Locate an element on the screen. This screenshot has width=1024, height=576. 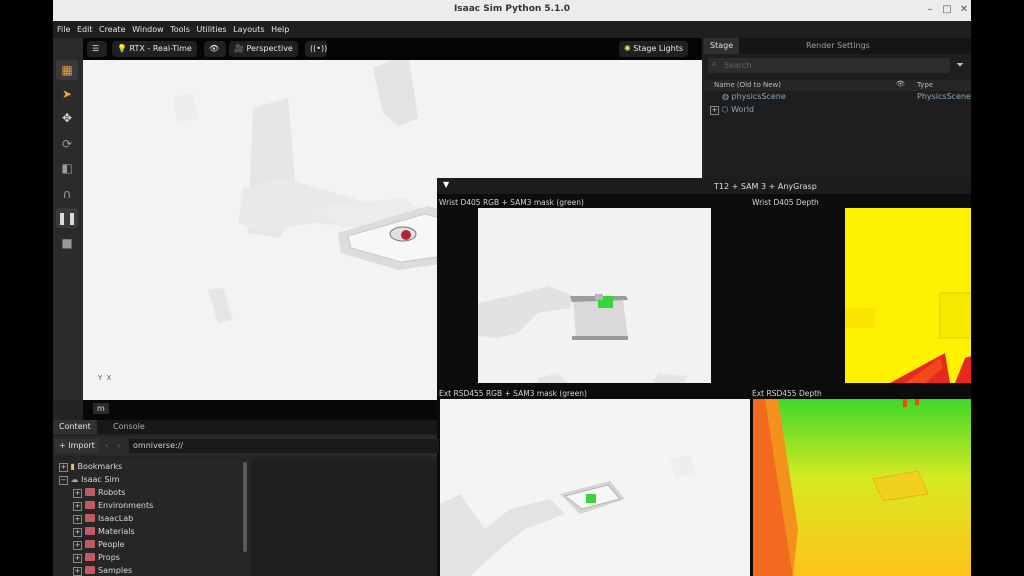
tab-console: Console is located at coordinates (129, 427).